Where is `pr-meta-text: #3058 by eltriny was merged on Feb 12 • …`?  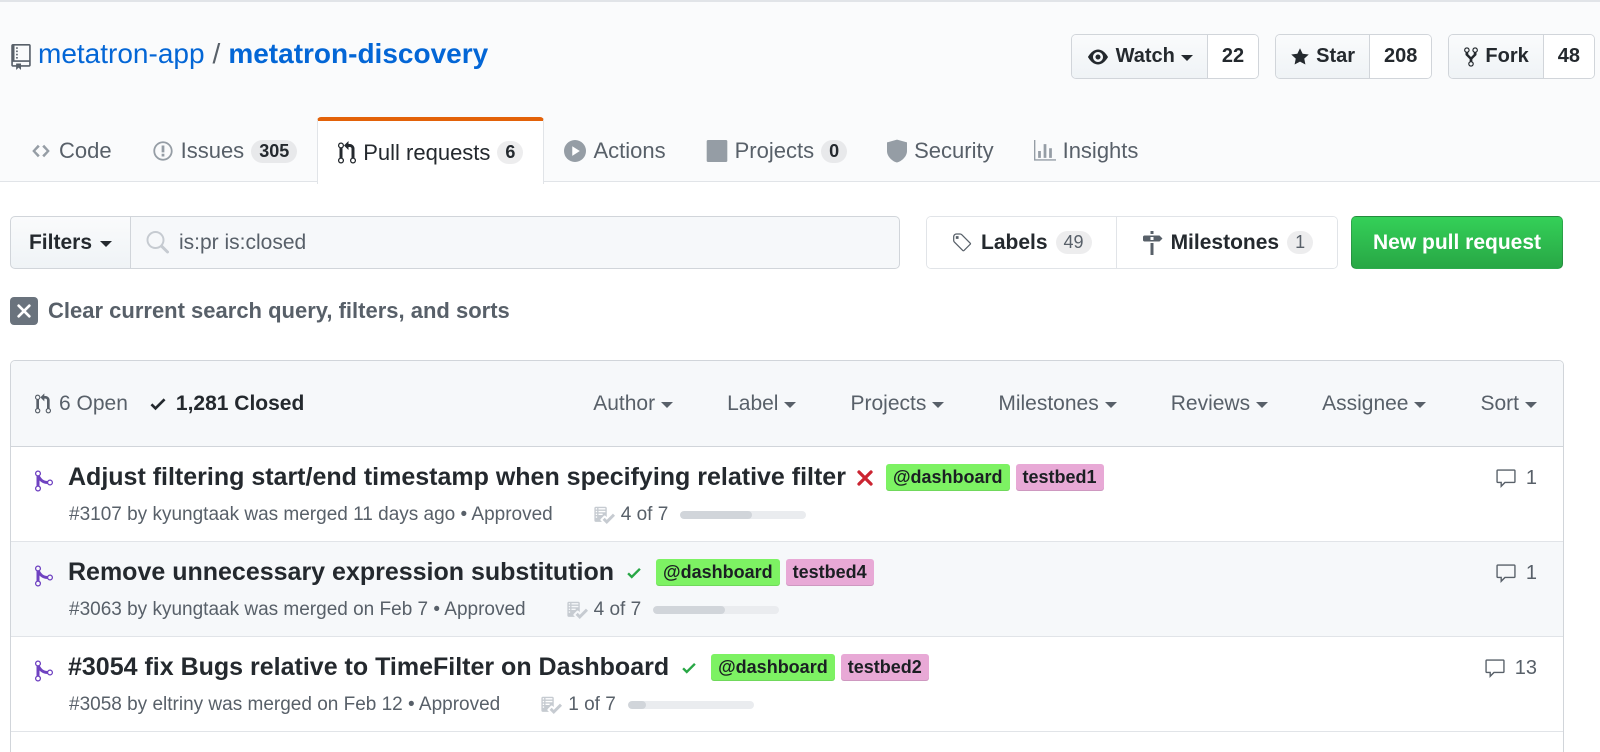 pr-meta-text: #3058 by eltriny was merged on Feb 12 • … is located at coordinates (285, 704).